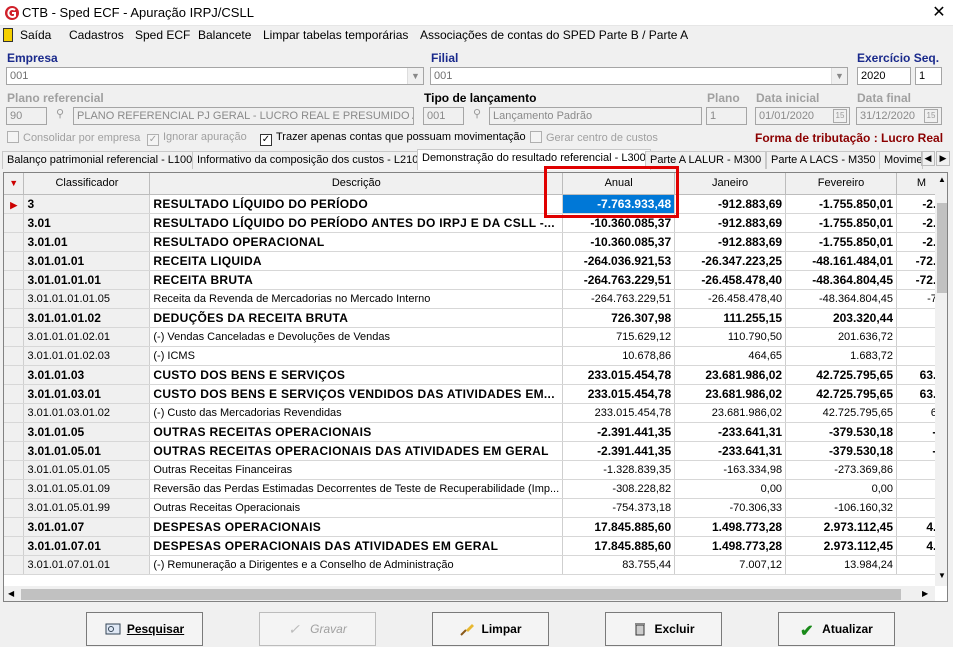 This screenshot has width=953, height=647. What do you see at coordinates (96, 35) in the screenshot?
I see `menu-cadastros: Cadastros` at bounding box center [96, 35].